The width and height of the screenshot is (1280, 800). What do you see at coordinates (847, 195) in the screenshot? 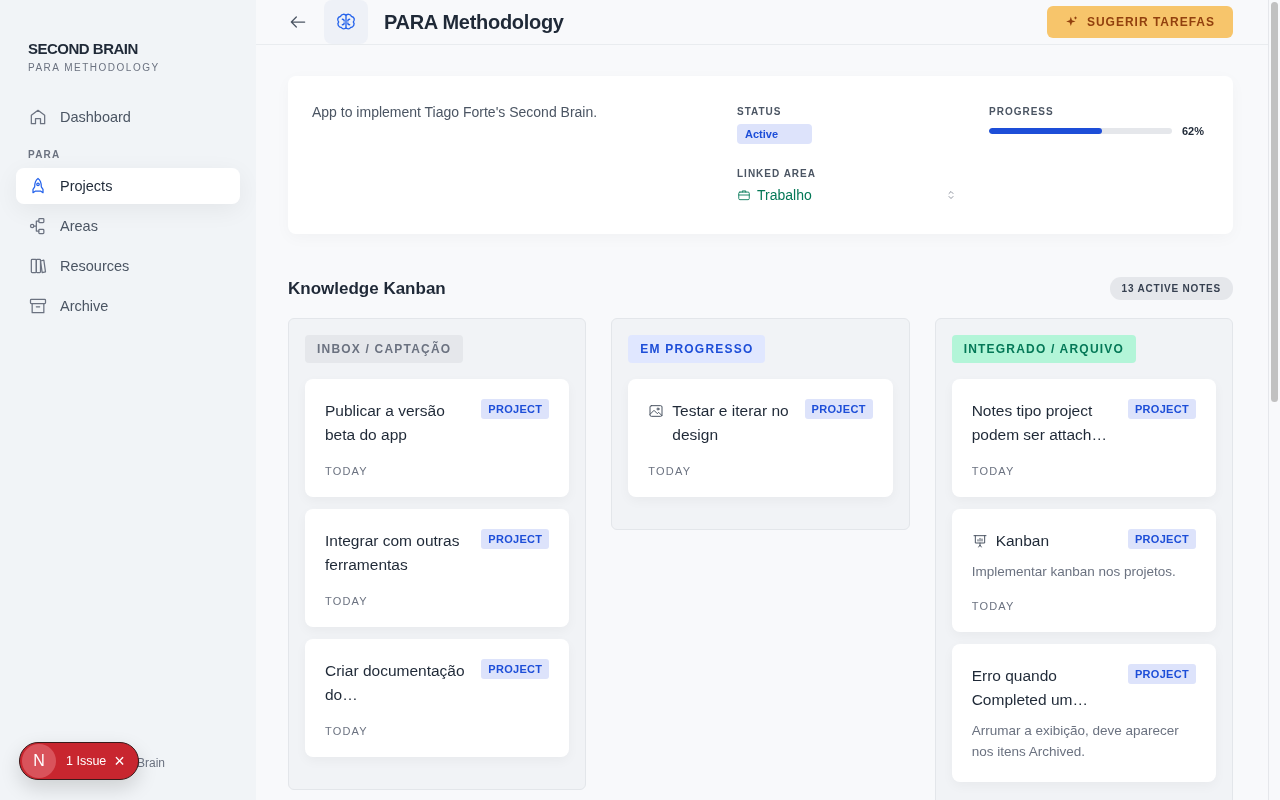
I see `area-select: Trabalho` at bounding box center [847, 195].